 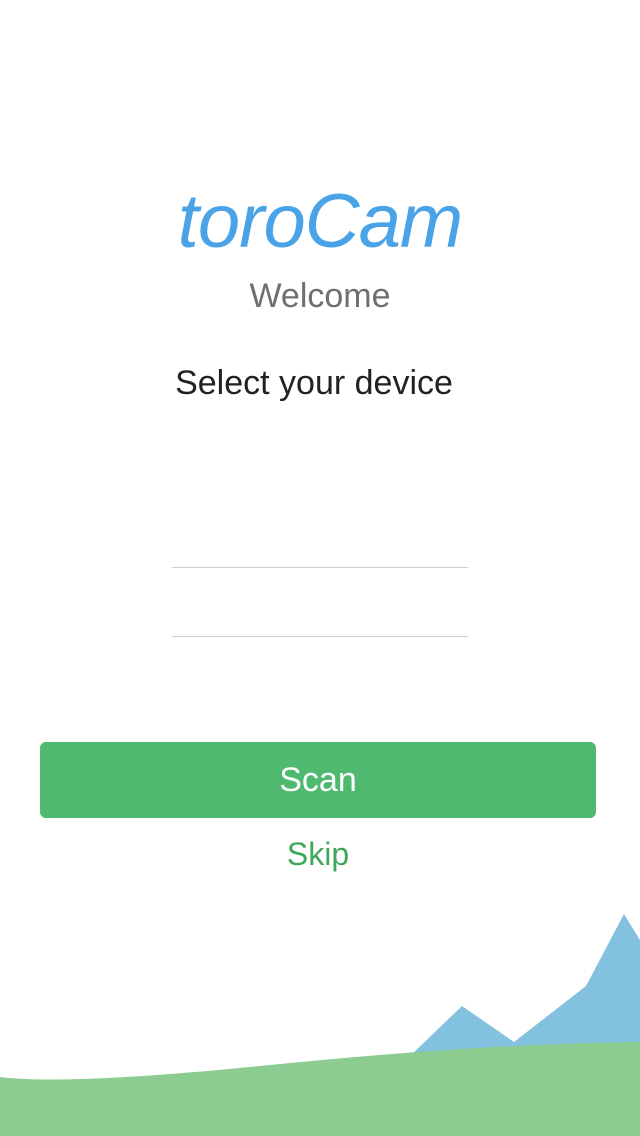 I want to click on scan-button: Scan, so click(x=318, y=780).